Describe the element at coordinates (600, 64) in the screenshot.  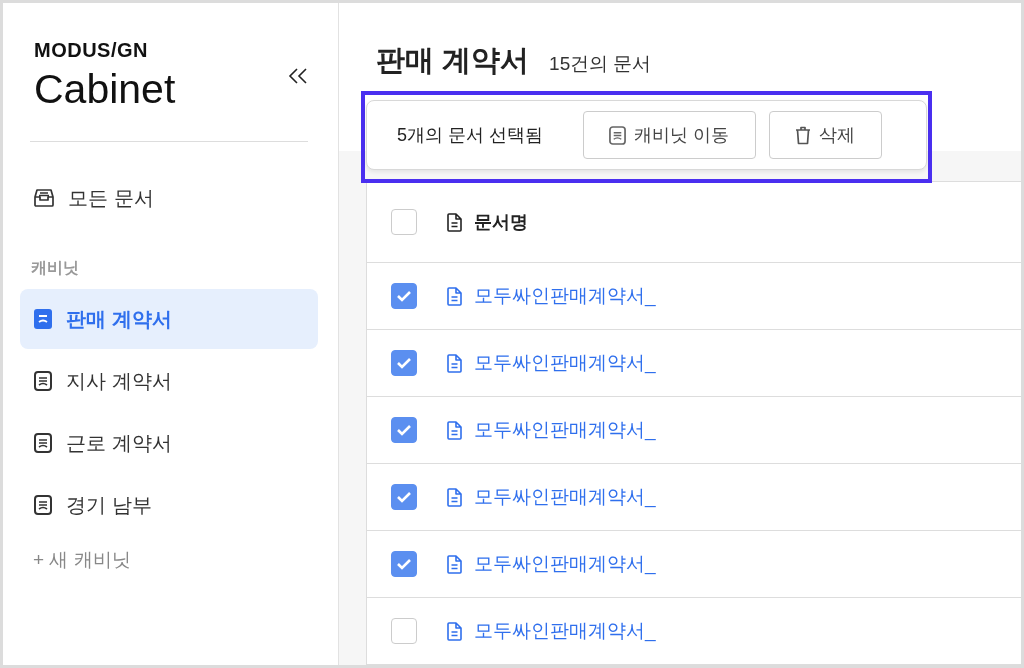
I see `document-count: 15건의 문서` at that location.